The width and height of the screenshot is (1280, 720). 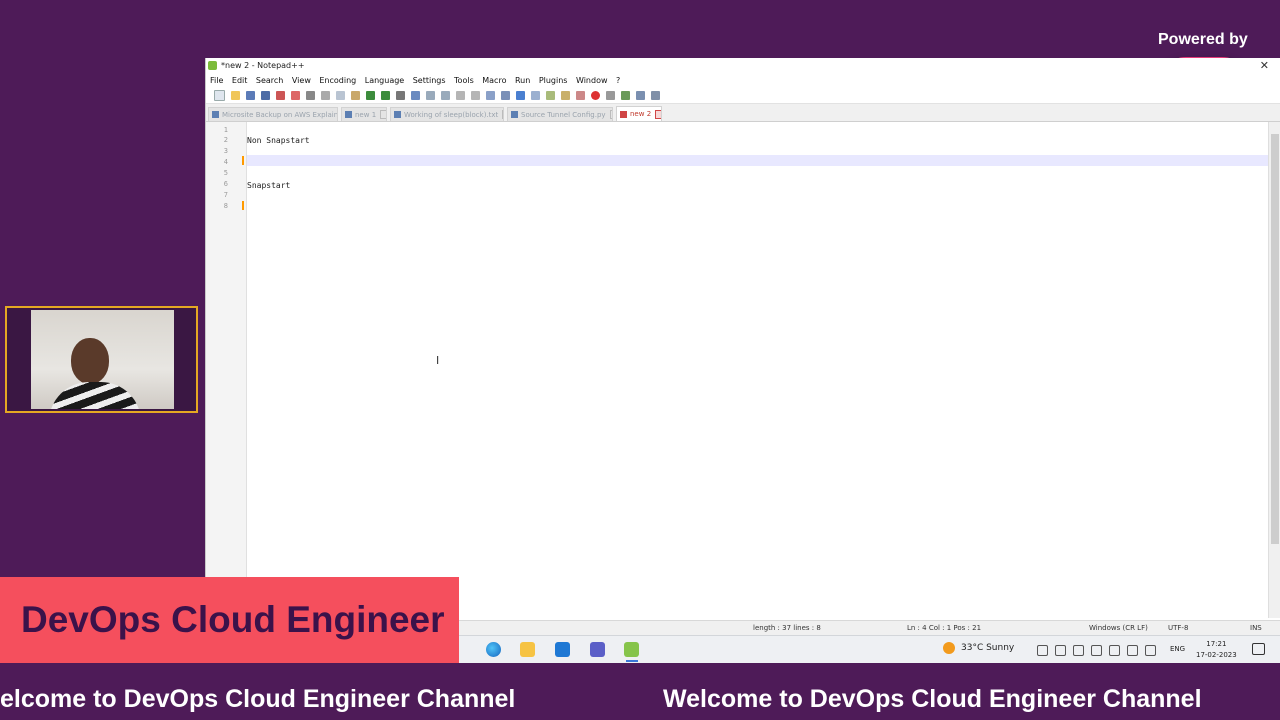 I want to click on mail-icon, so click(x=562, y=649).